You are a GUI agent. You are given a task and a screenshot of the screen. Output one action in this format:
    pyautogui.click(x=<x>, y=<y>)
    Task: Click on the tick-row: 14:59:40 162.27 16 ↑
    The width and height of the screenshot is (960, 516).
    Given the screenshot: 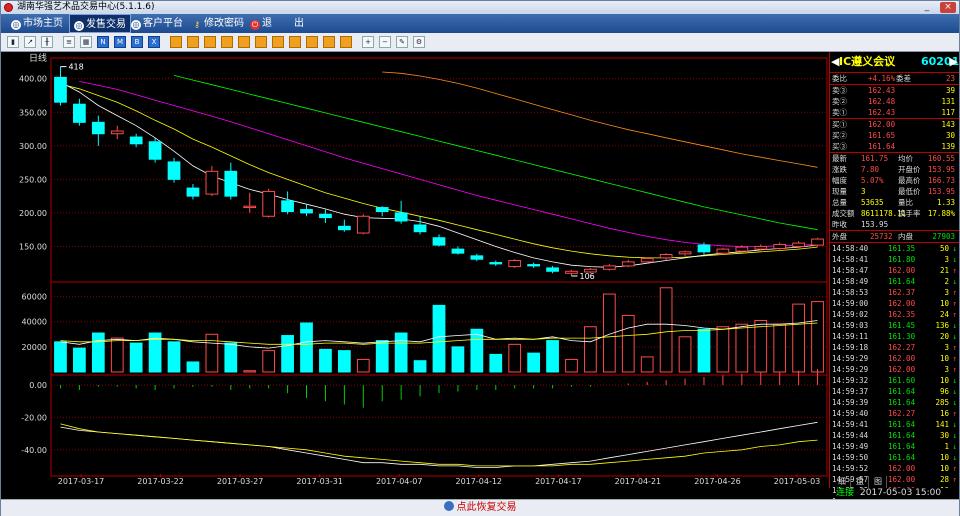 What is the action you would take?
    pyautogui.click(x=894, y=413)
    